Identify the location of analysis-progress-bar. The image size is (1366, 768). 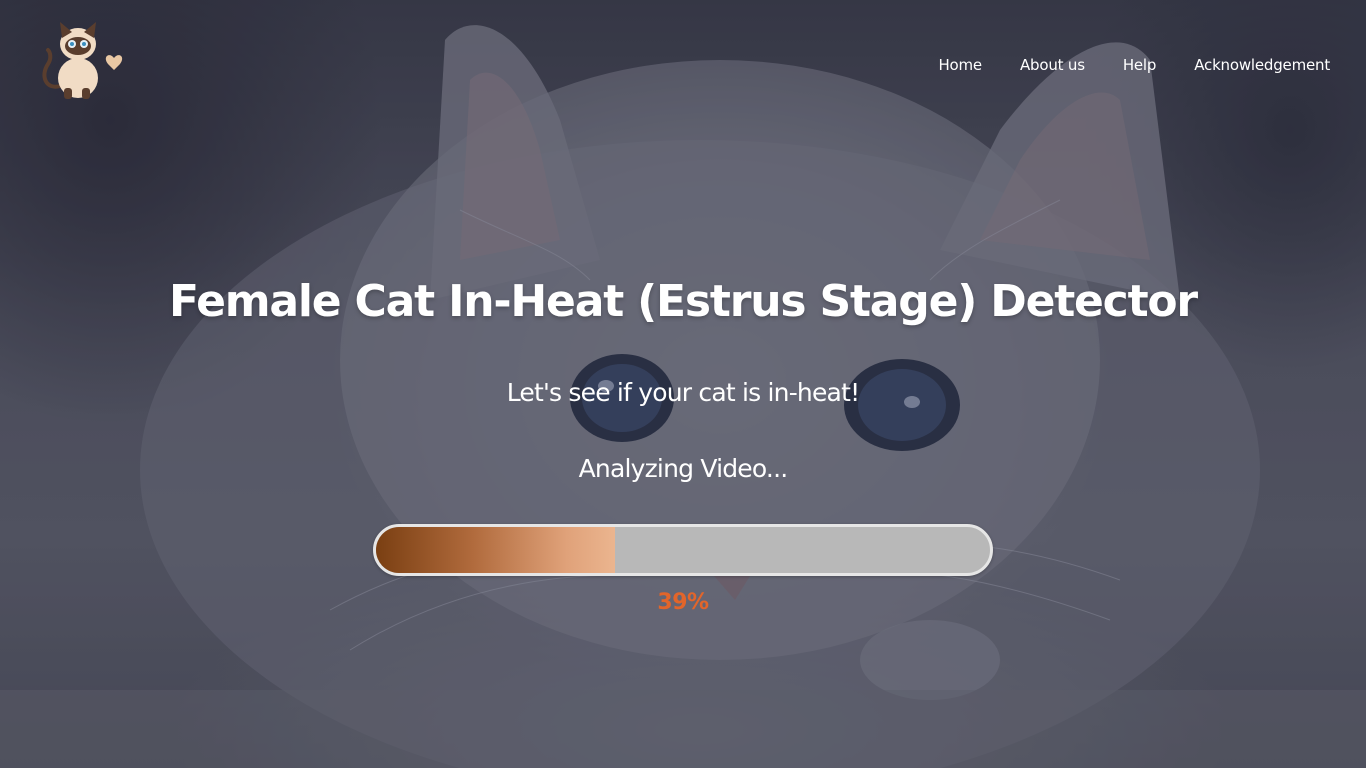
(683, 550).